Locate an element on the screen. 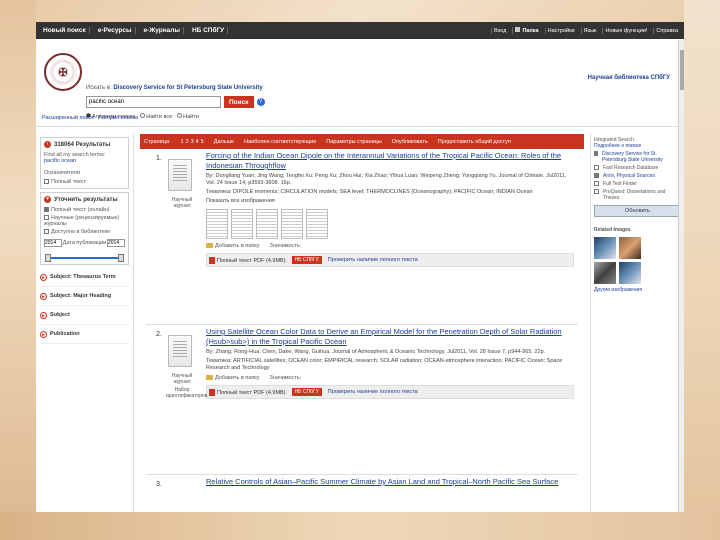 The image size is (720, 540). expand-icon: ▸ is located at coordinates (43, 296).